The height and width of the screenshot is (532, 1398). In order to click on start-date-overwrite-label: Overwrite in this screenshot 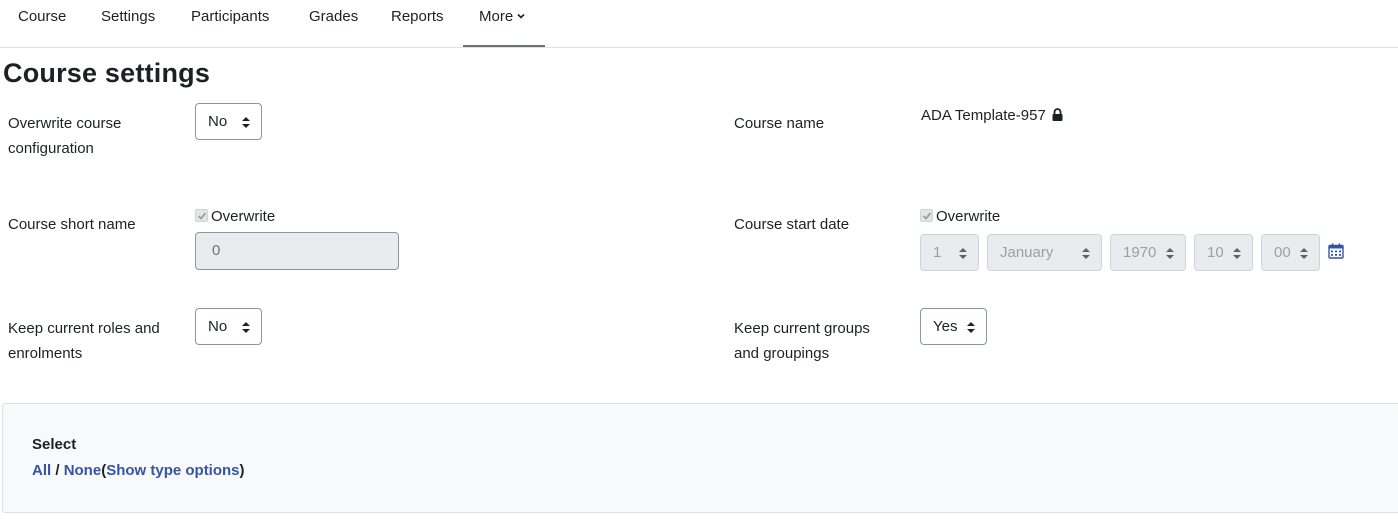, I will do `click(968, 216)`.